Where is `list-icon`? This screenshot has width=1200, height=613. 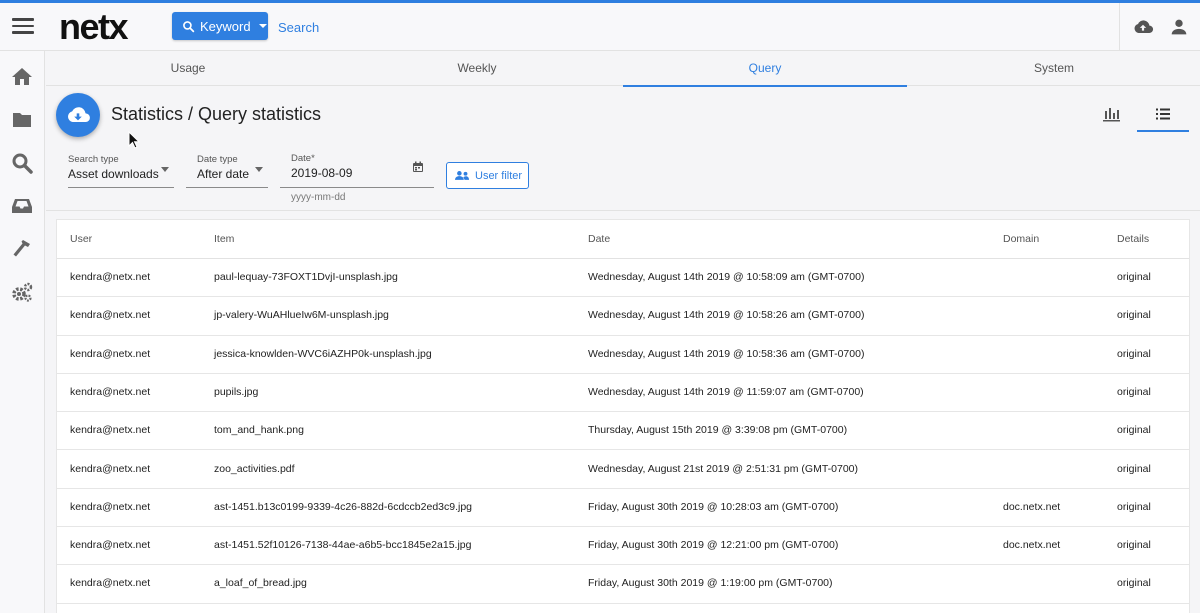
list-icon is located at coordinates (1163, 114).